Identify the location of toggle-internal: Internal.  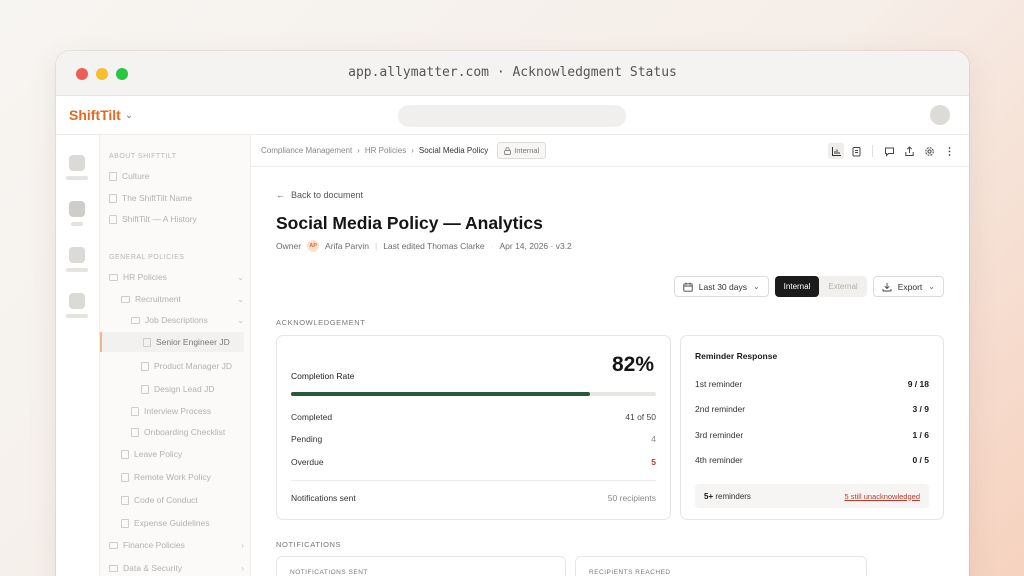
(797, 286).